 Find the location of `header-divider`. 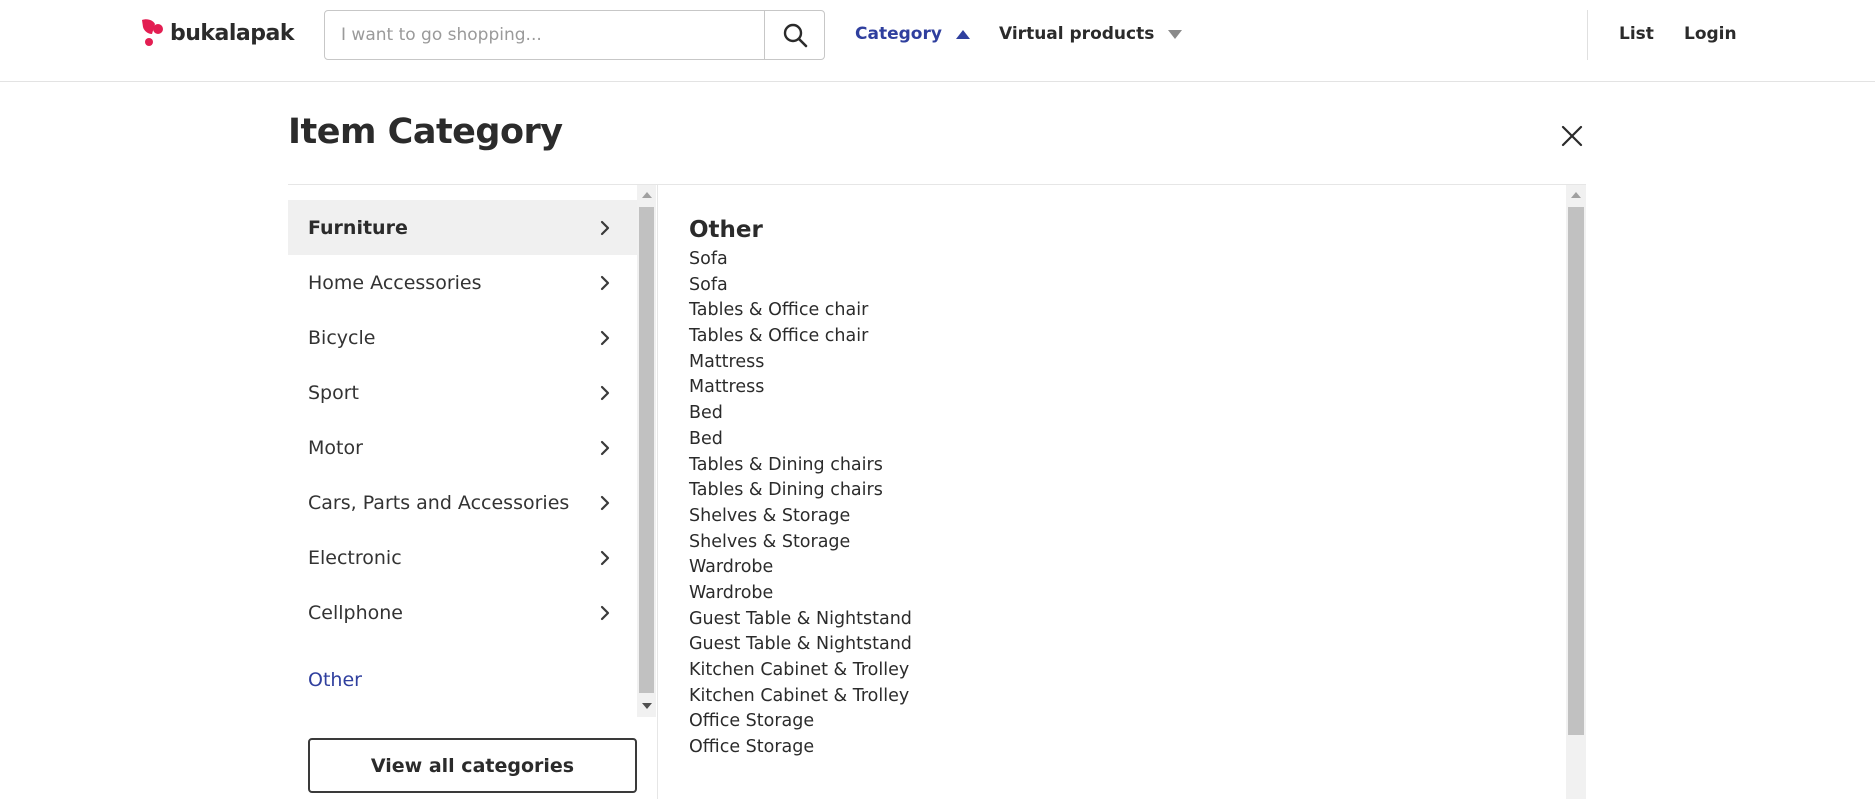

header-divider is located at coordinates (1587, 35).